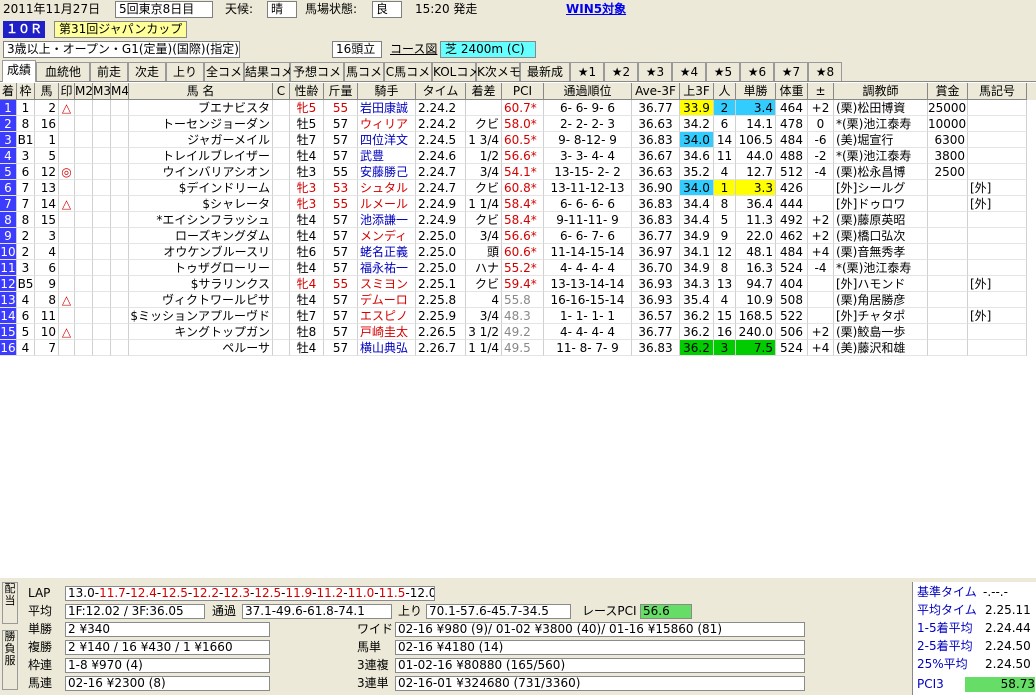 This screenshot has height=695, width=1036. Describe the element at coordinates (102, 91) in the screenshot. I see `column-header: M3` at that location.